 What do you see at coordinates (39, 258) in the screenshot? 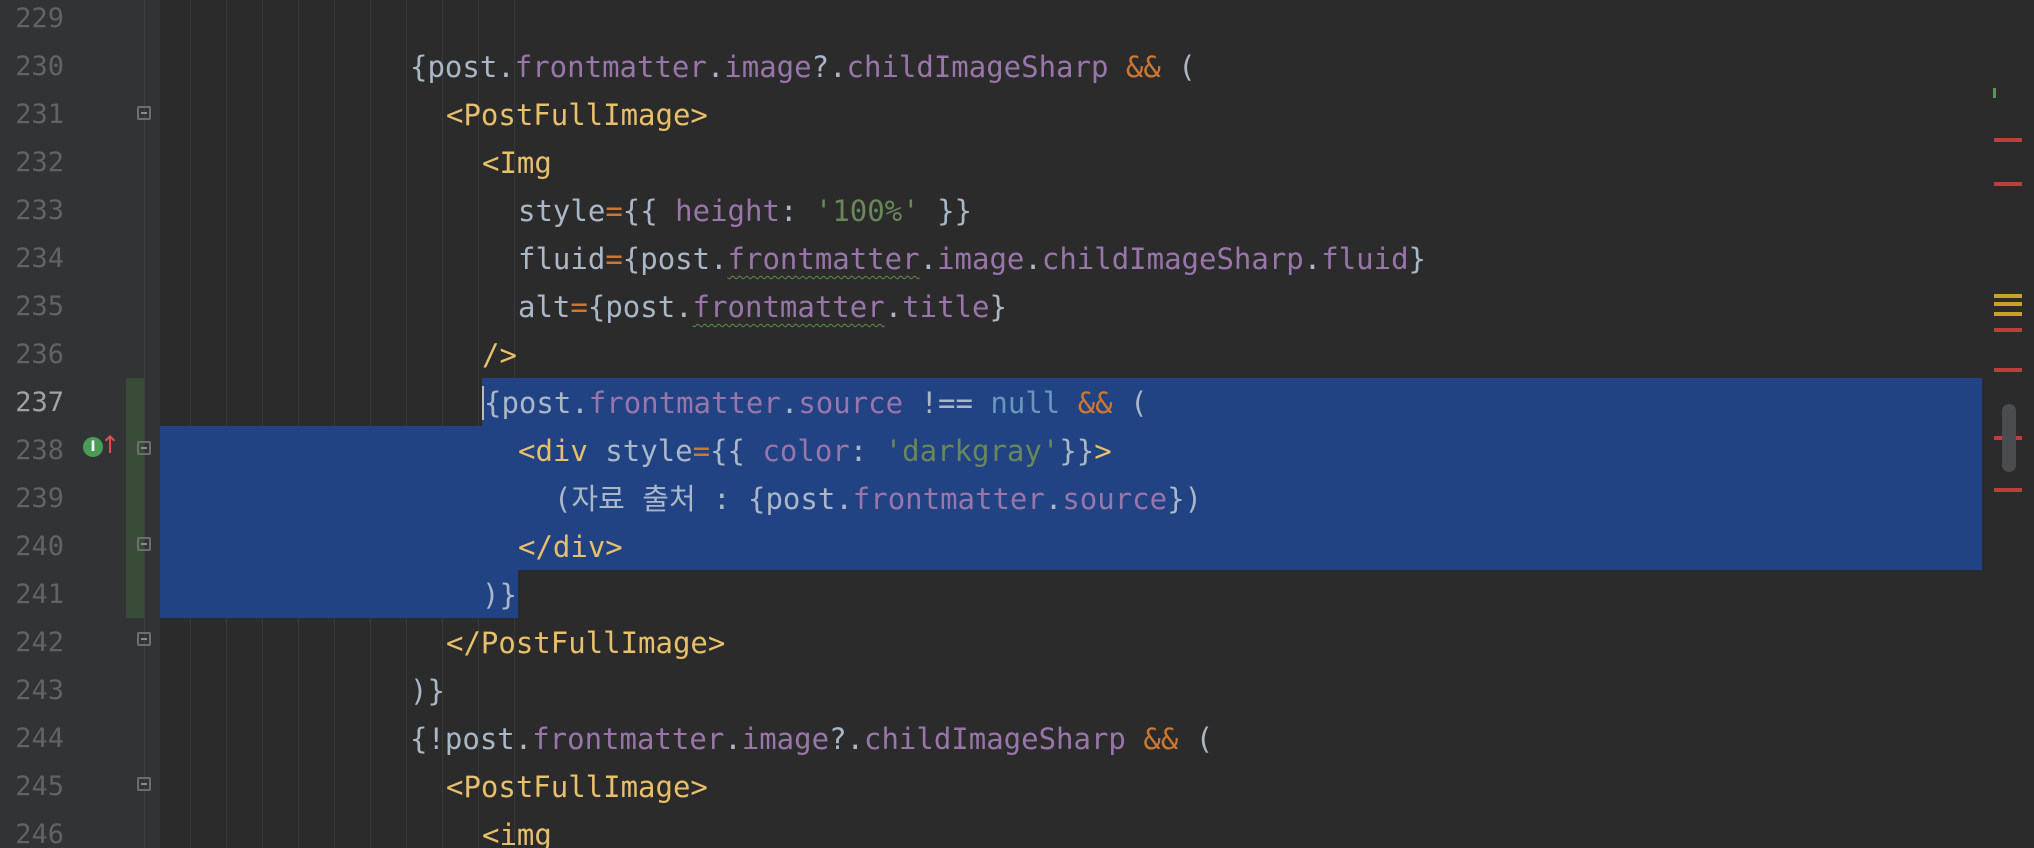
I see `line-number: 234` at bounding box center [39, 258].